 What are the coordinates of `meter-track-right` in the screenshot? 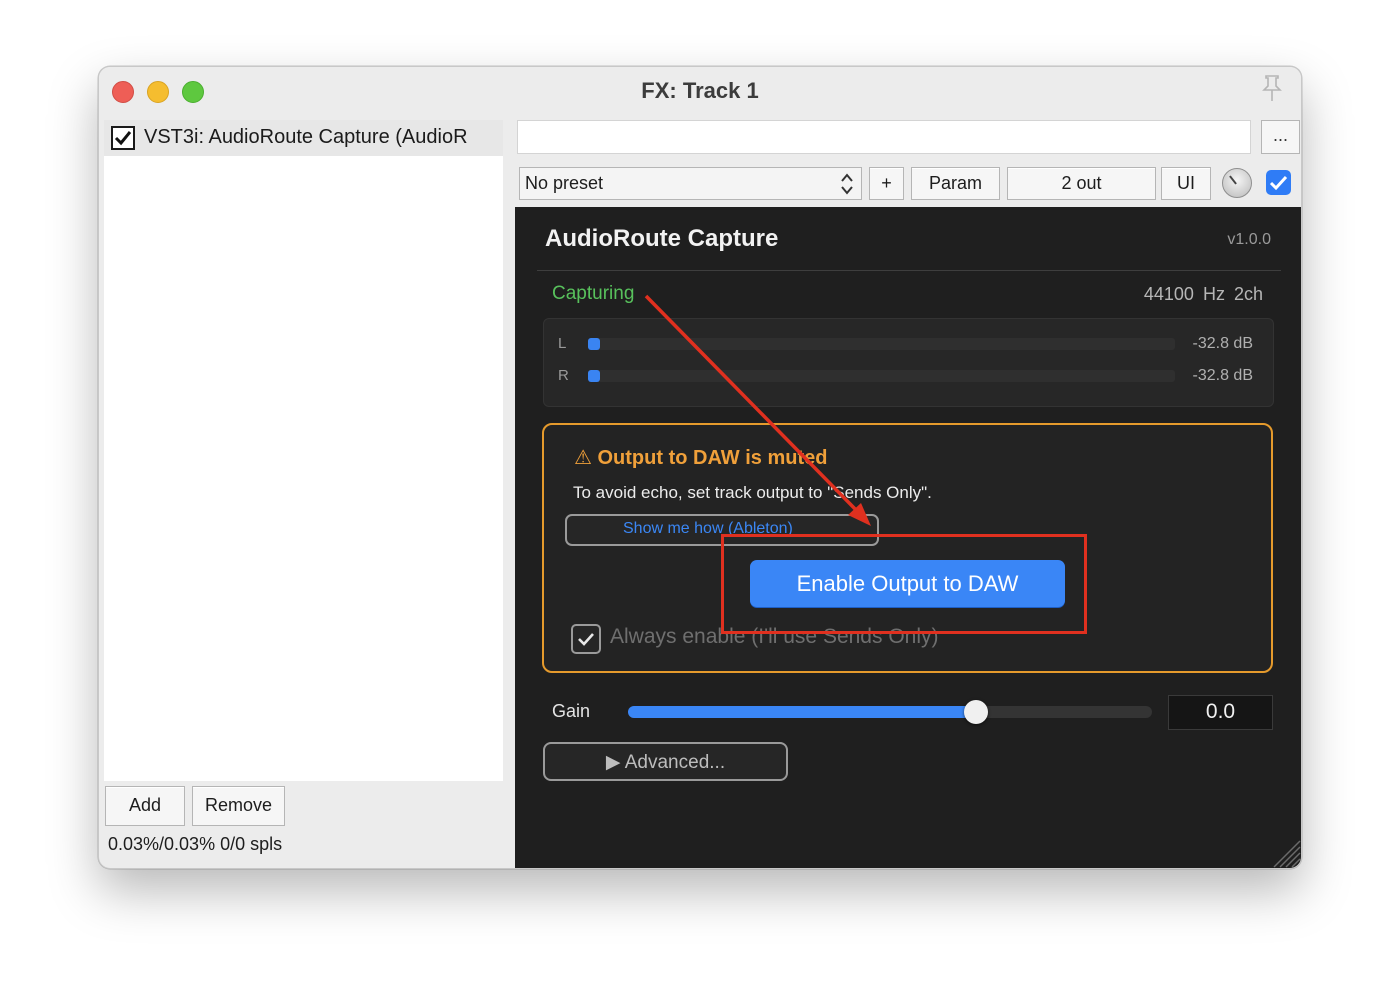 It's located at (881, 376).